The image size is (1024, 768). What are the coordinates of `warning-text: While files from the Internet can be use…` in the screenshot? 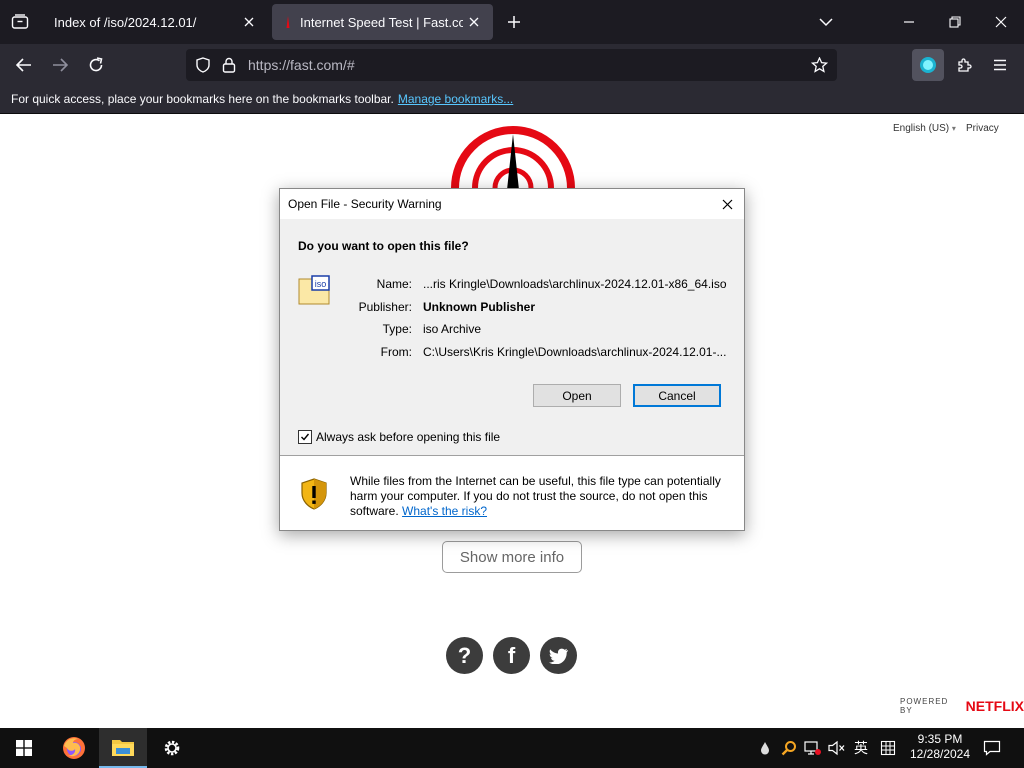 It's located at (535, 496).